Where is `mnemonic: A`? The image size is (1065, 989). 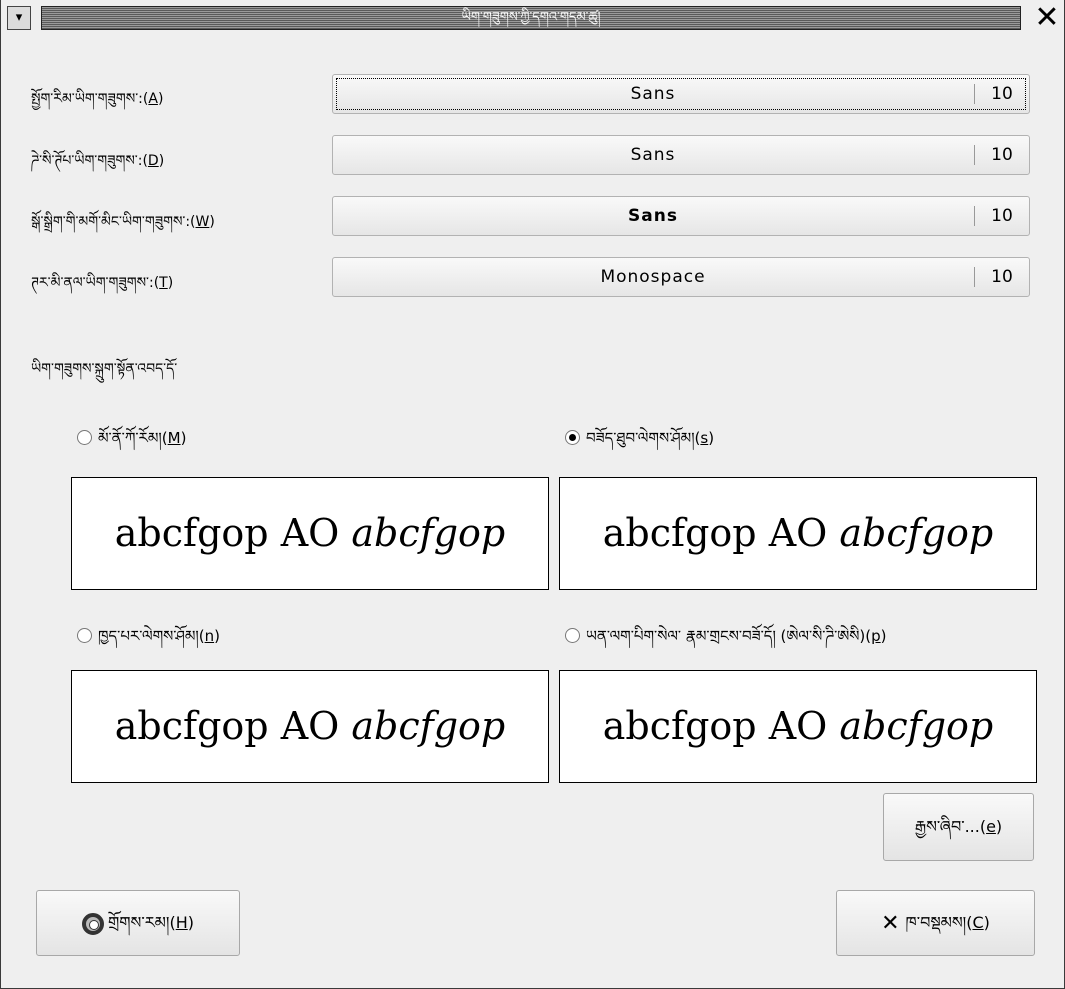
mnemonic: A is located at coordinates (153, 99).